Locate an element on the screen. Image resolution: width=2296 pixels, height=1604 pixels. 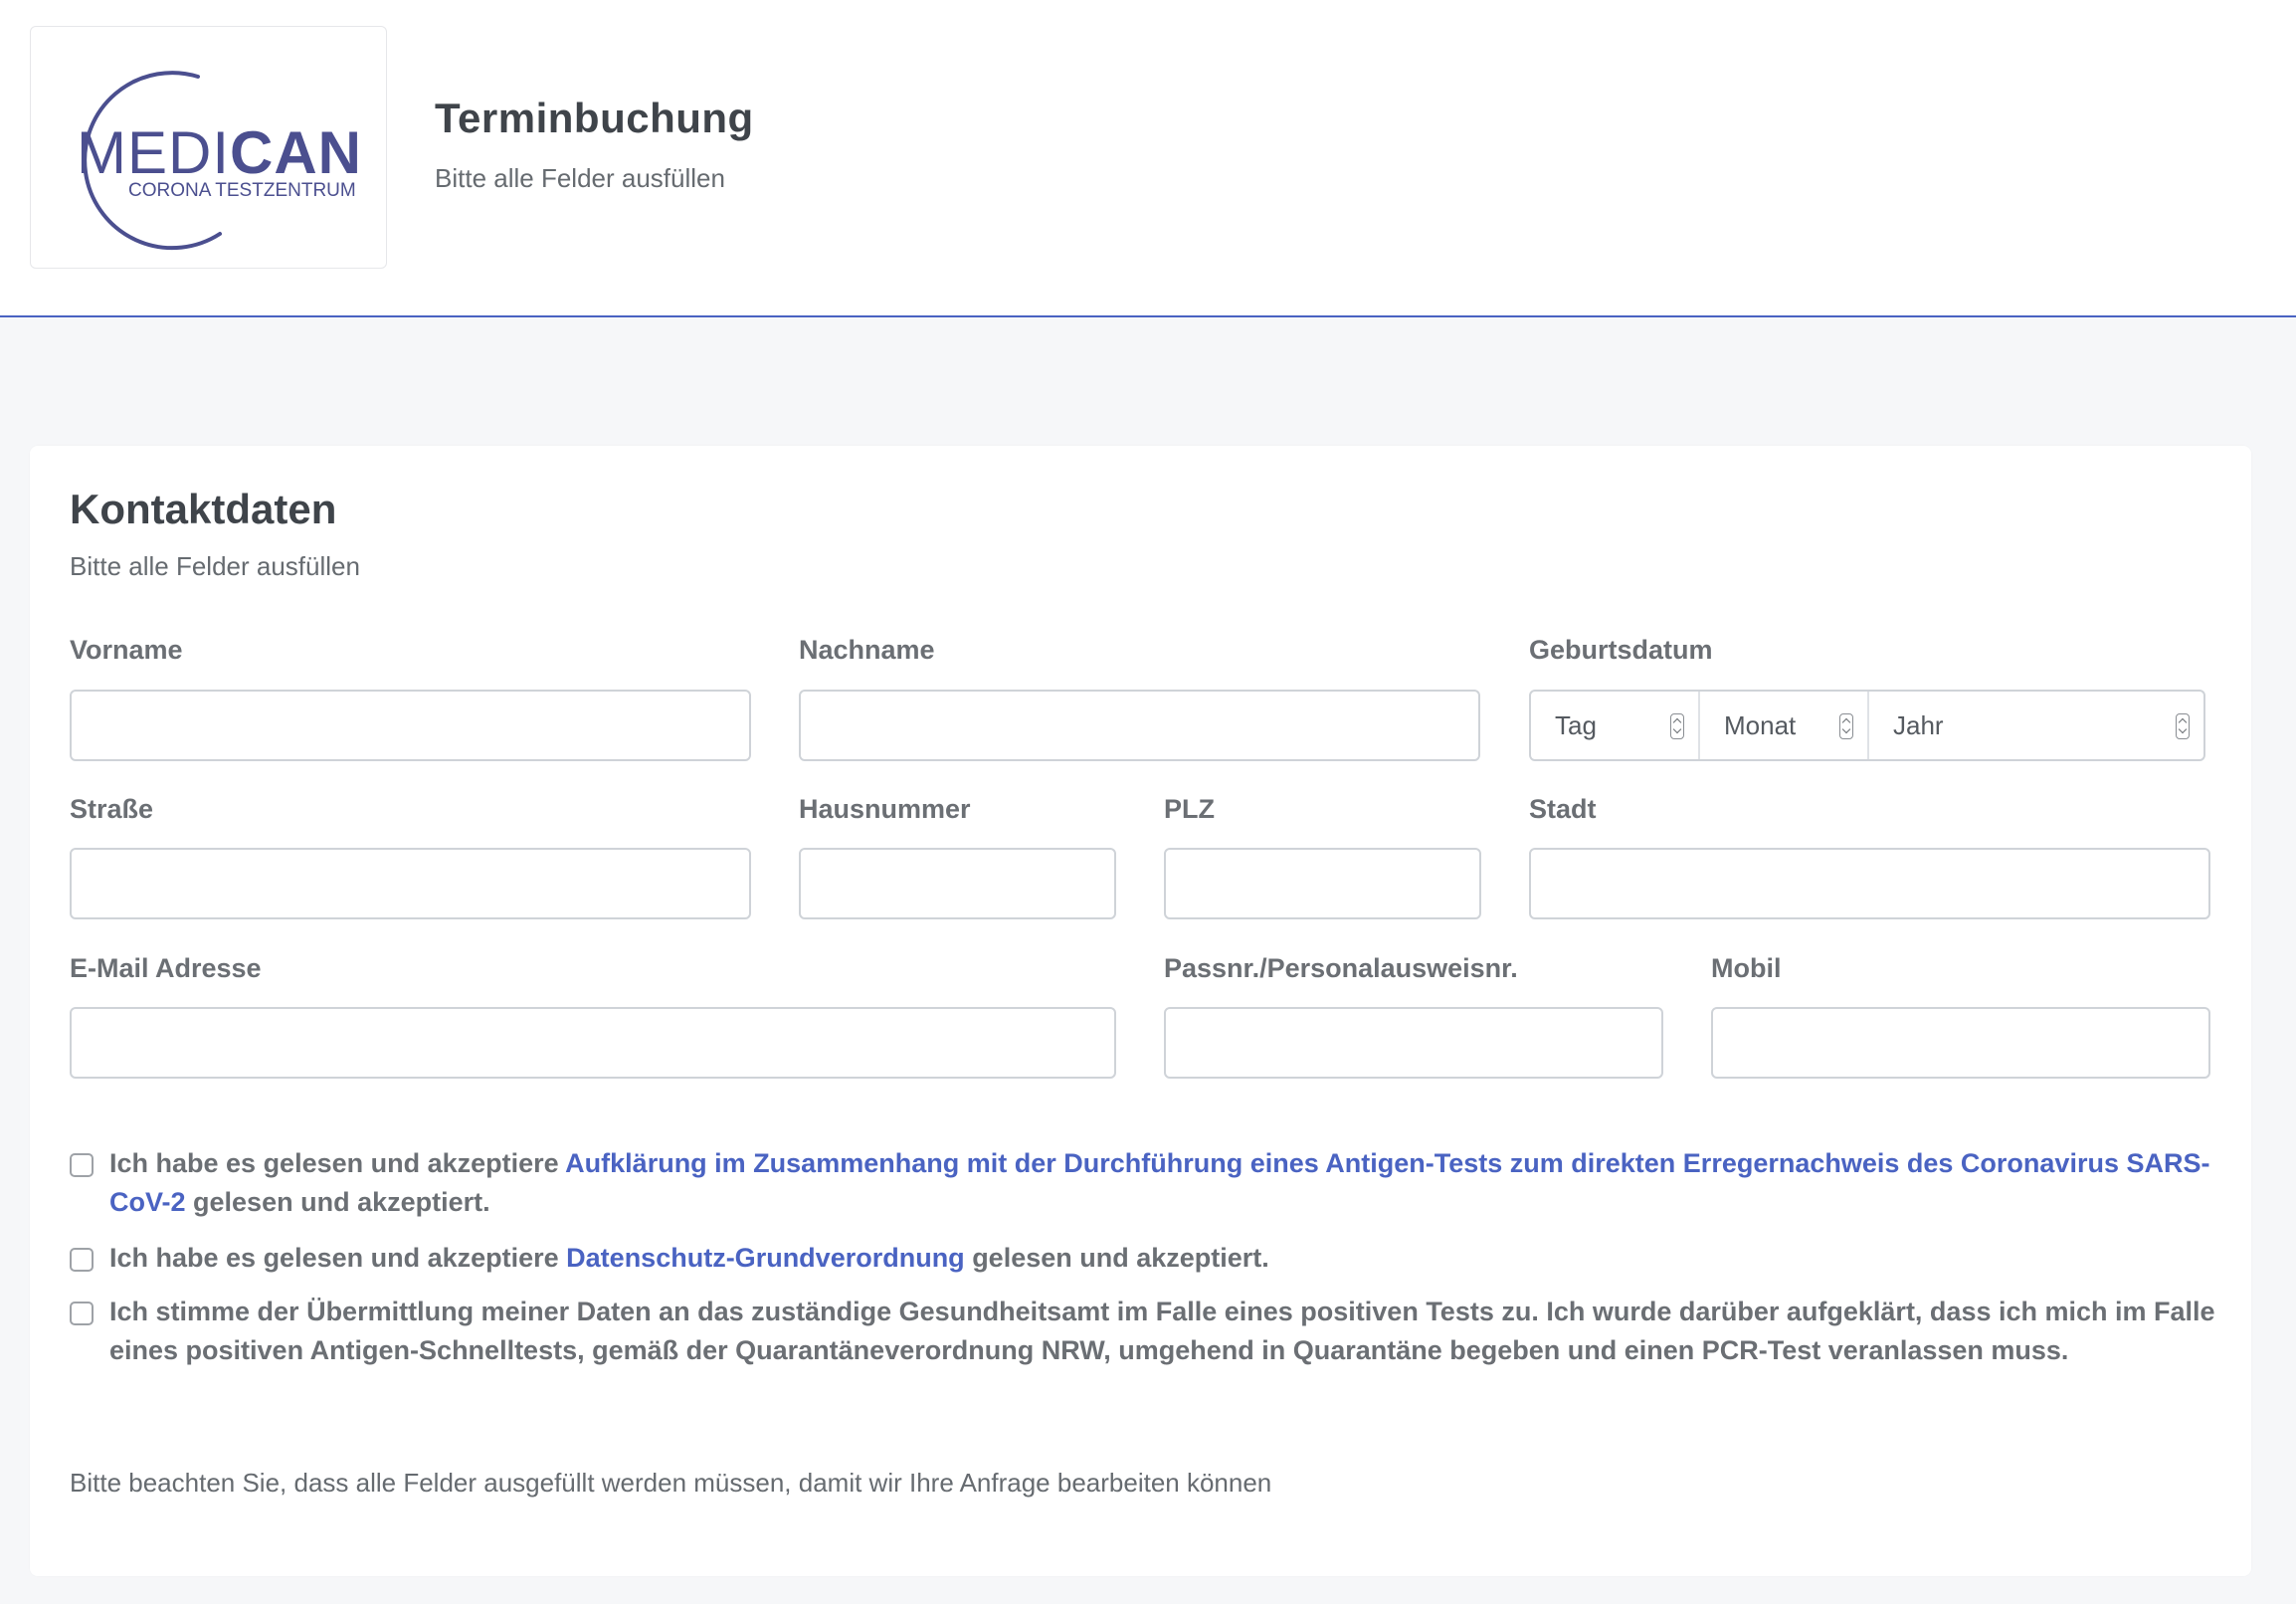
mobil-input is located at coordinates (1961, 1043).